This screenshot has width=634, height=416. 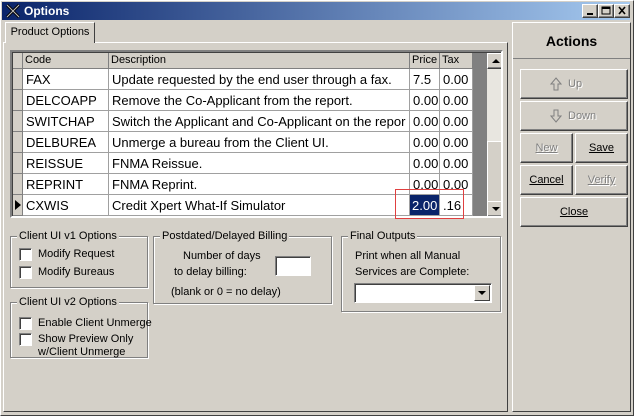 I want to click on group-title: Final Outputs, so click(x=383, y=236).